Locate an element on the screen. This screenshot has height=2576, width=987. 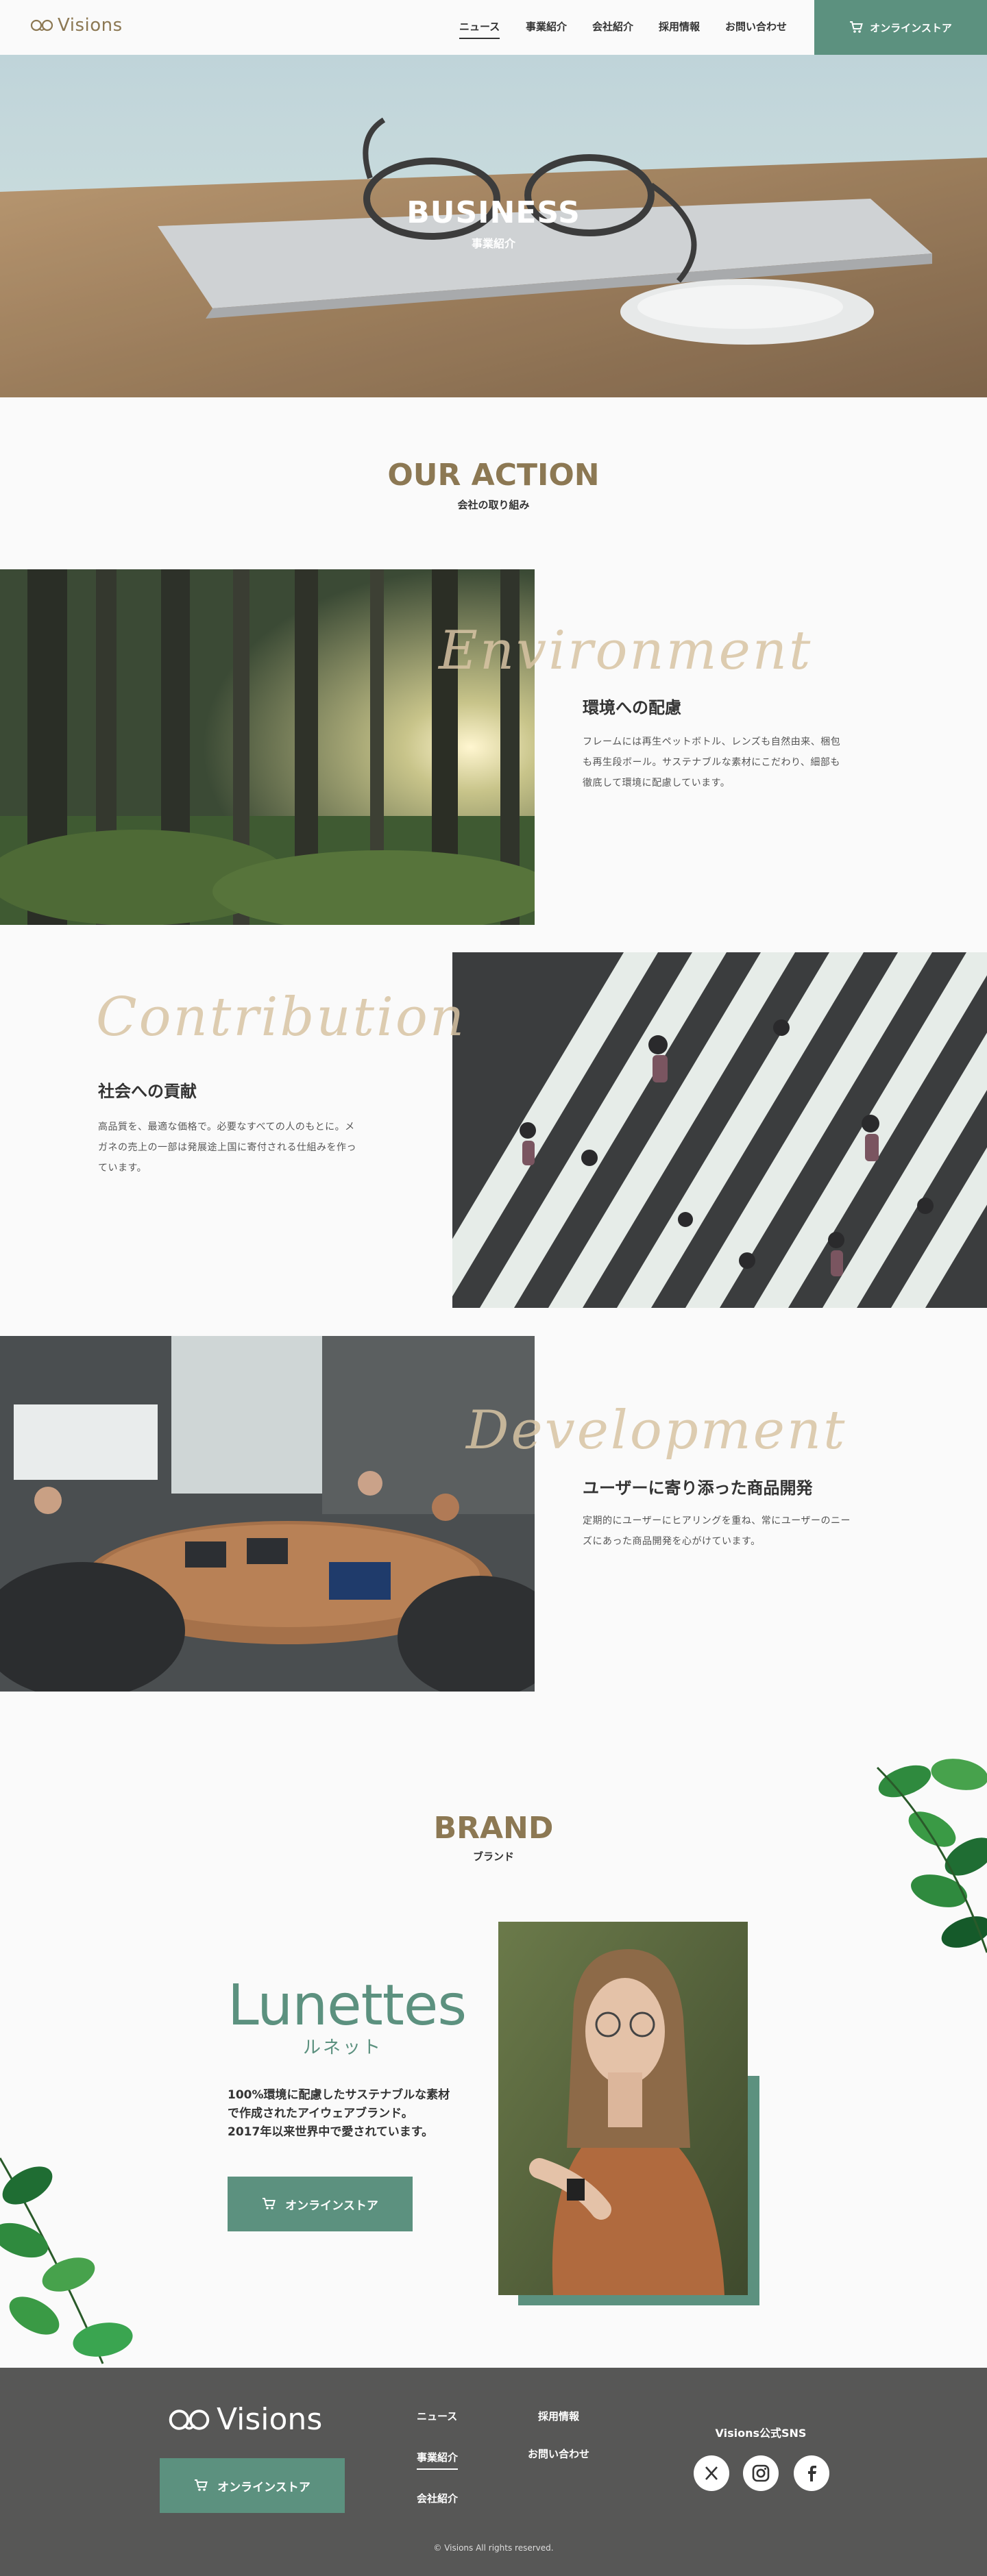
contribution-script-text: Contribution is located at coordinates (281, 1017).